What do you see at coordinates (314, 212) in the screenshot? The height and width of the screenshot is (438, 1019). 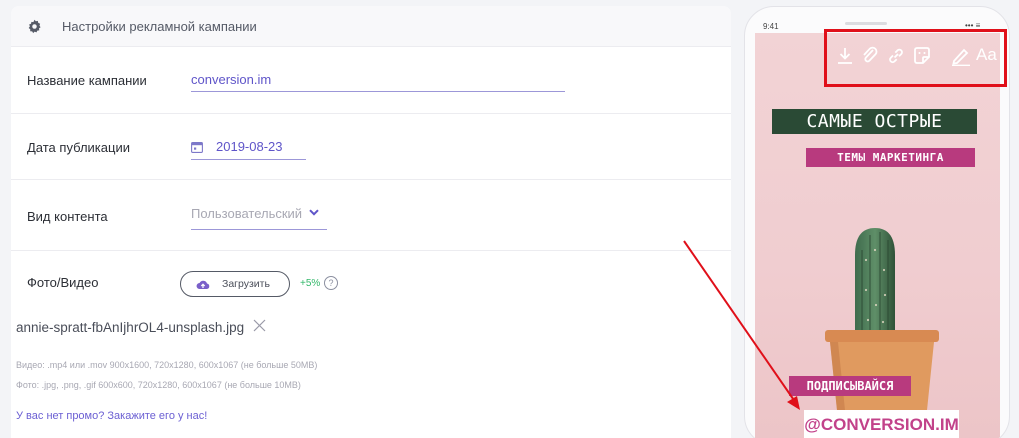 I see `chevron-down-icon` at bounding box center [314, 212].